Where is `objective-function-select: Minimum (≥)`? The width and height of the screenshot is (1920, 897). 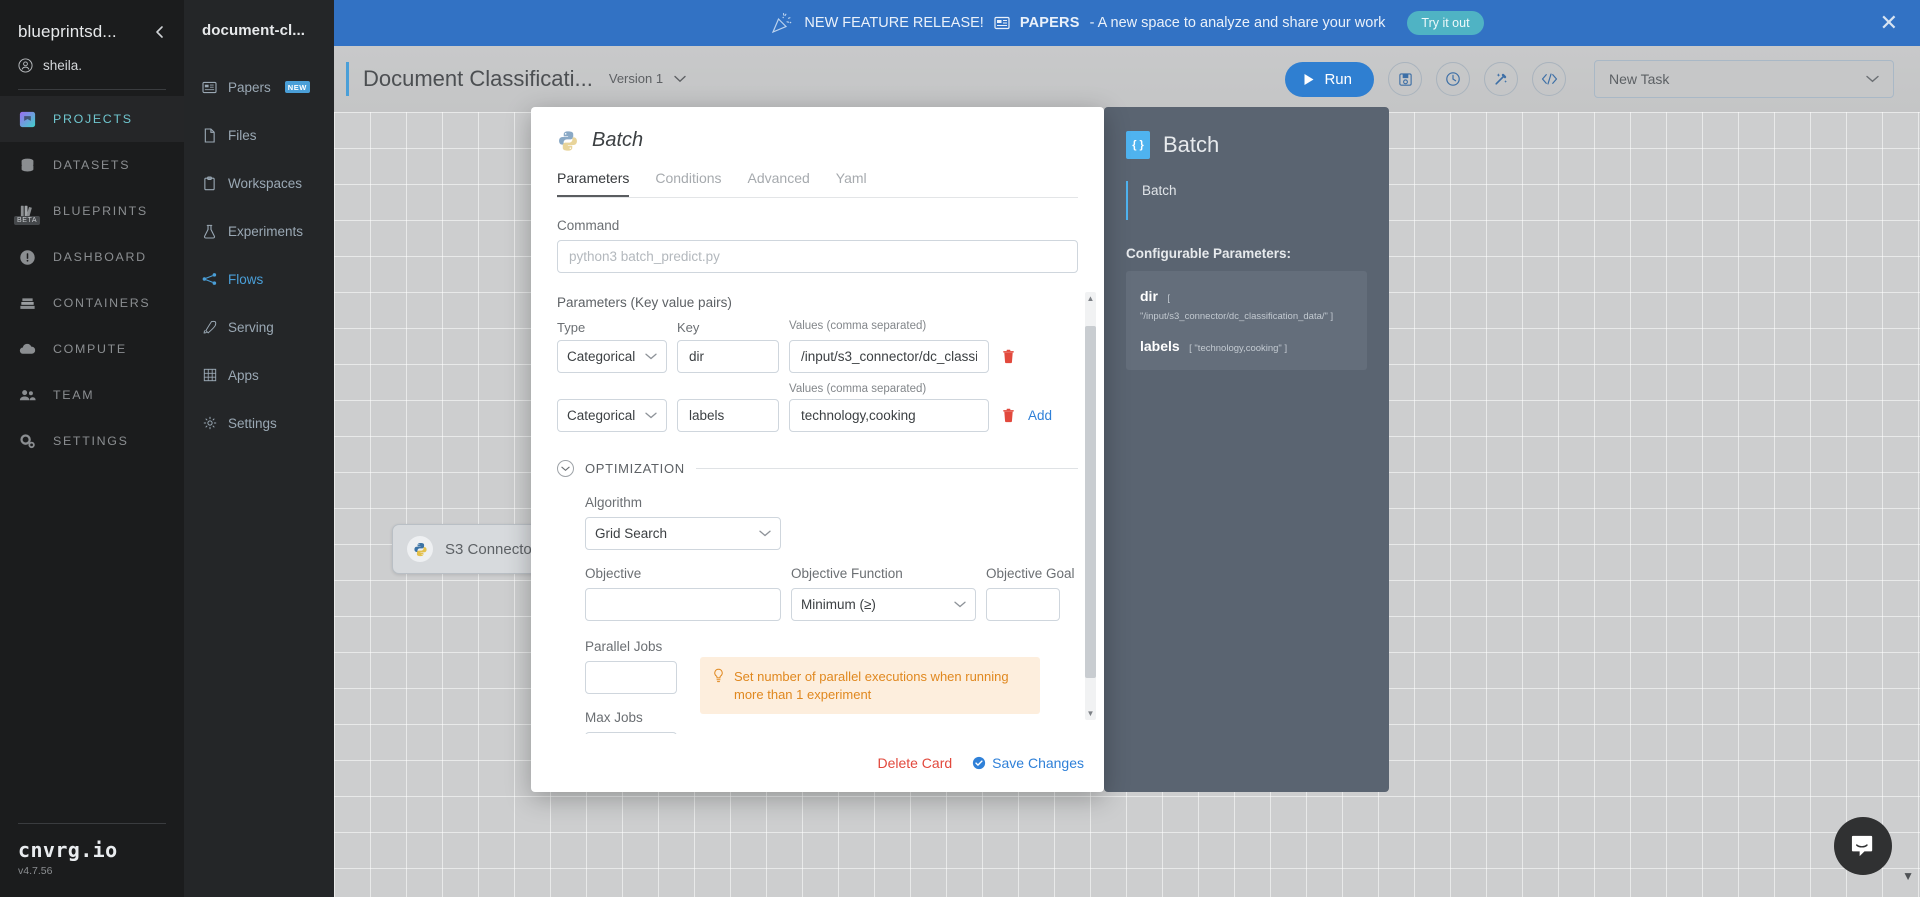 objective-function-select: Minimum (≥) is located at coordinates (883, 604).